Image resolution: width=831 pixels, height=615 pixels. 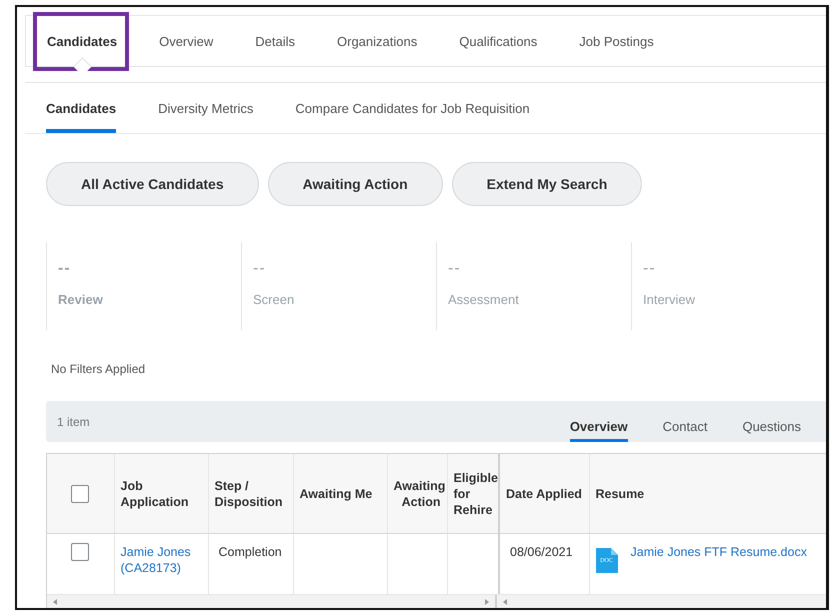 I want to click on column-header: Step / Disposition, so click(x=250, y=494).